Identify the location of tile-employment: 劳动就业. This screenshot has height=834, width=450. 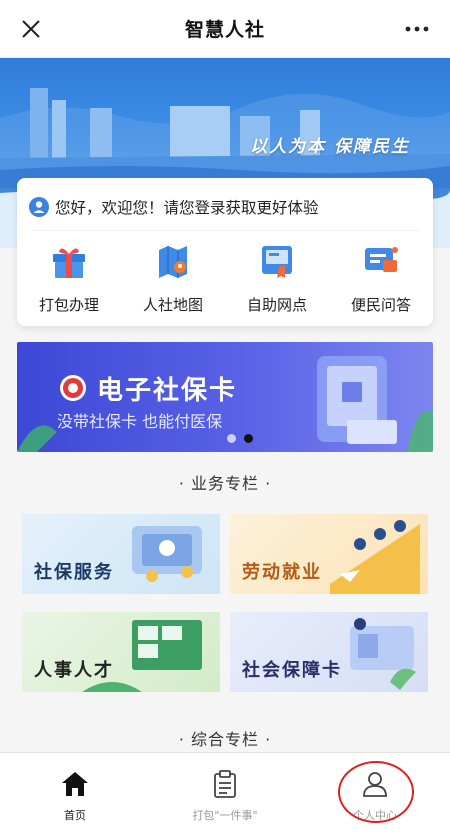
(329, 554).